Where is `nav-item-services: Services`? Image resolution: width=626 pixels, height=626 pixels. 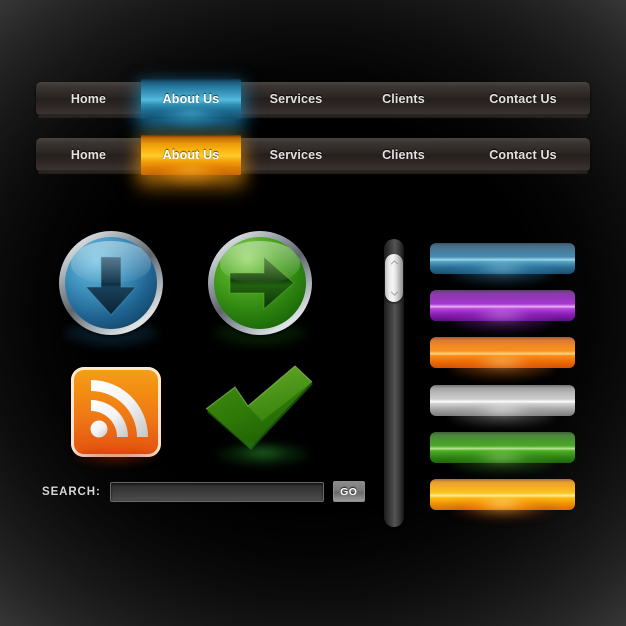 nav-item-services: Services is located at coordinates (296, 99).